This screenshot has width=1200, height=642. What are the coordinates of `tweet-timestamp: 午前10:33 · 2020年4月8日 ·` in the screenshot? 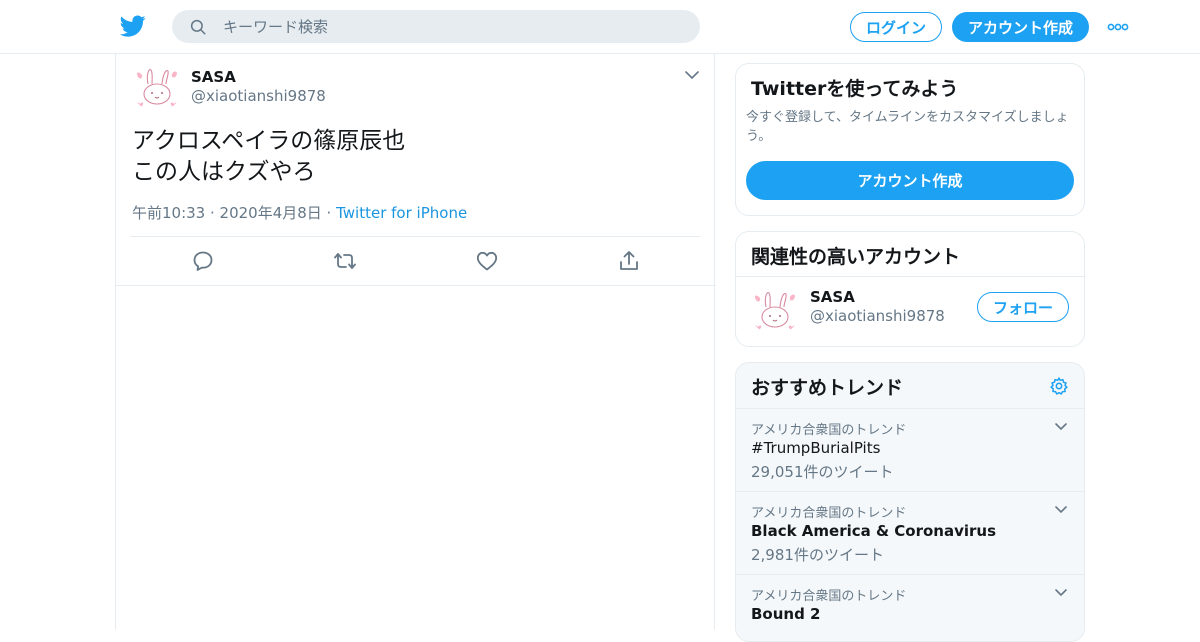 It's located at (234, 213).